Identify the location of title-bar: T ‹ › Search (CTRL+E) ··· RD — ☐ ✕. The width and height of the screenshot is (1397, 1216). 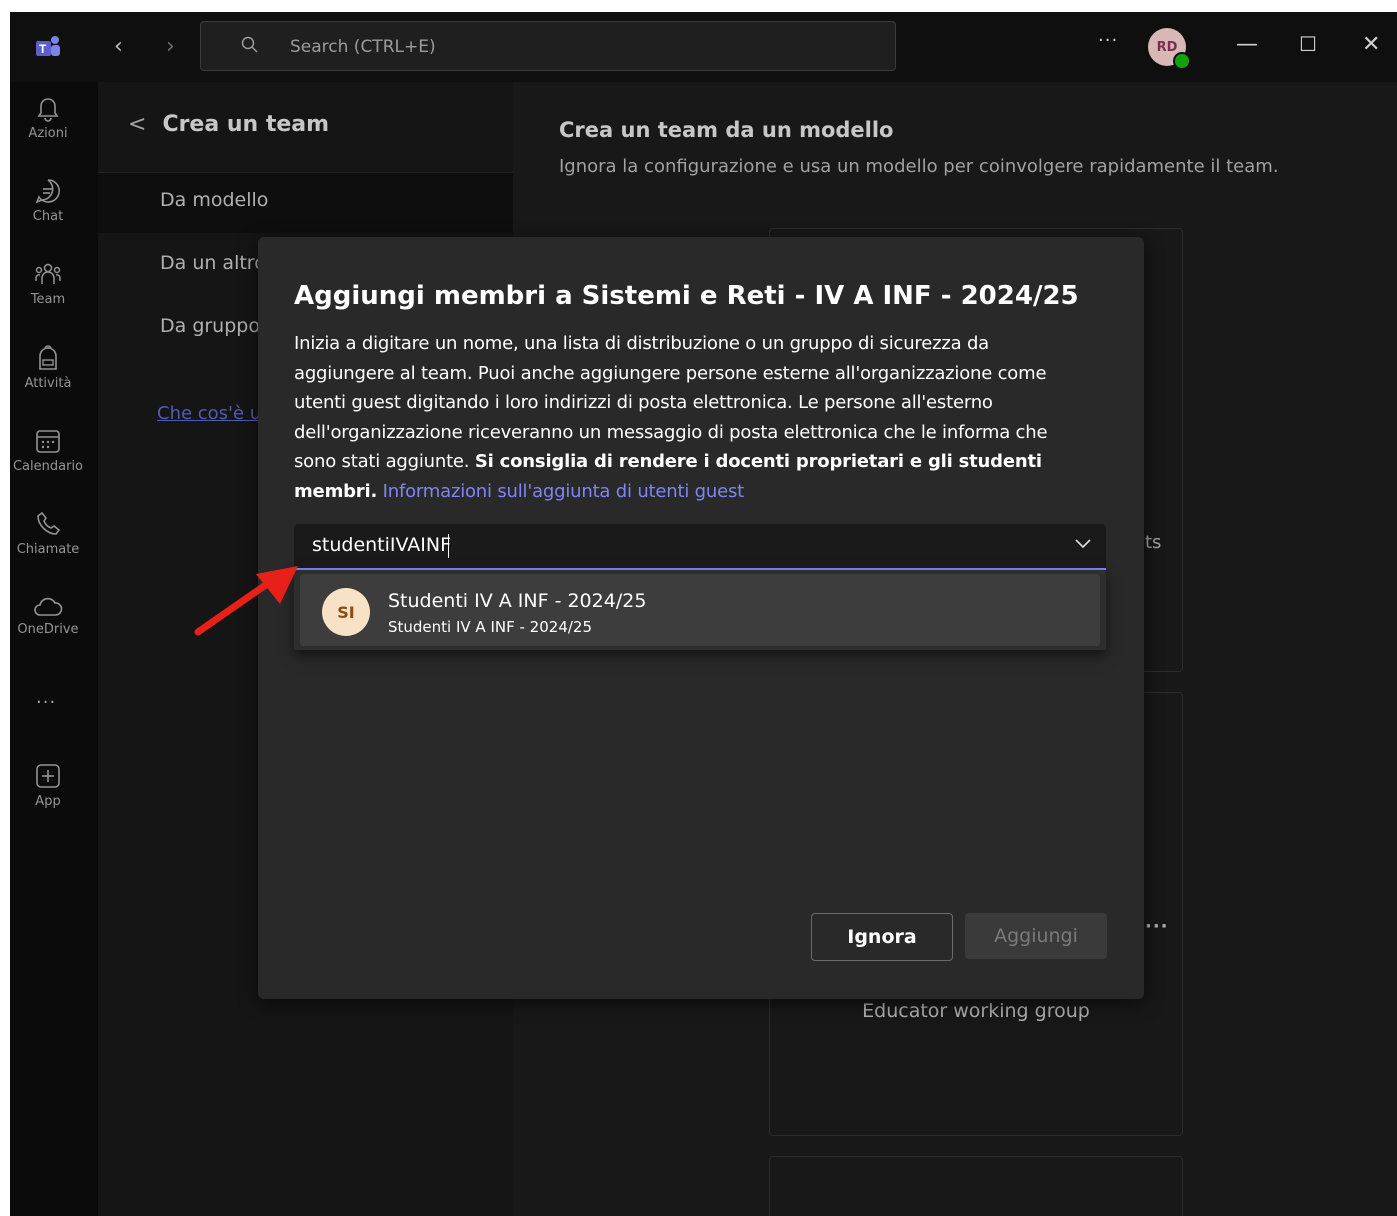
(703, 47).